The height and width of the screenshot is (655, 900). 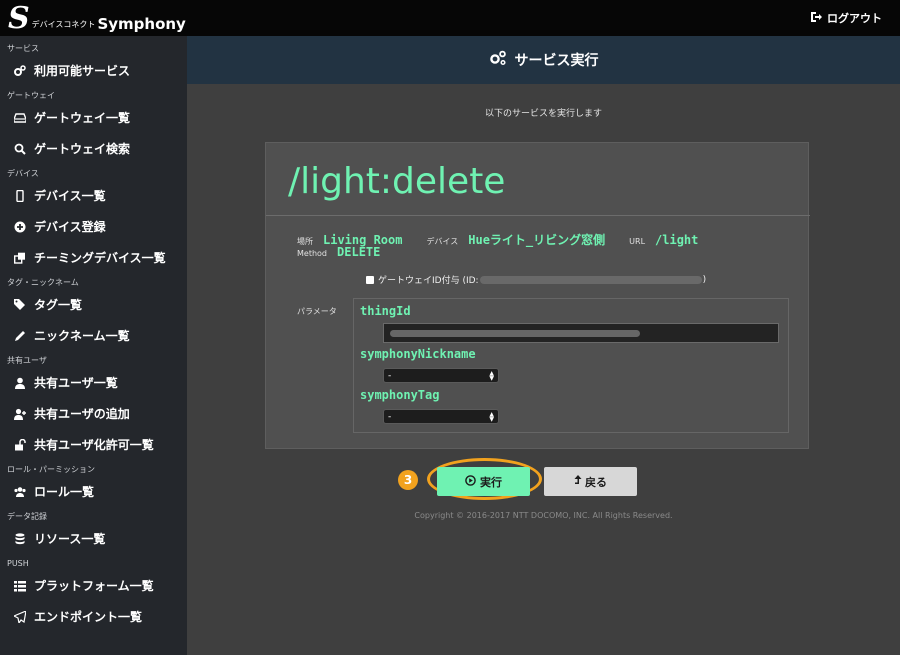 I want to click on logout-label: ログアウト, so click(x=854, y=18).